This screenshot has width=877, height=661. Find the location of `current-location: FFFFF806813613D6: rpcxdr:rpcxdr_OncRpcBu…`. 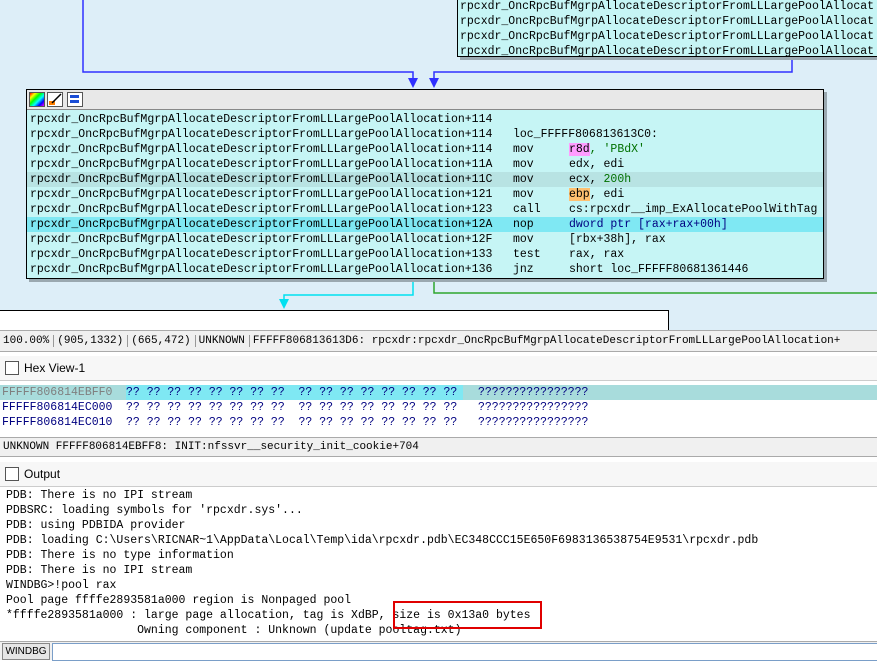

current-location: FFFFF806813613D6: rpcxdr:rpcxdr_OncRpcBu… is located at coordinates (544, 341).